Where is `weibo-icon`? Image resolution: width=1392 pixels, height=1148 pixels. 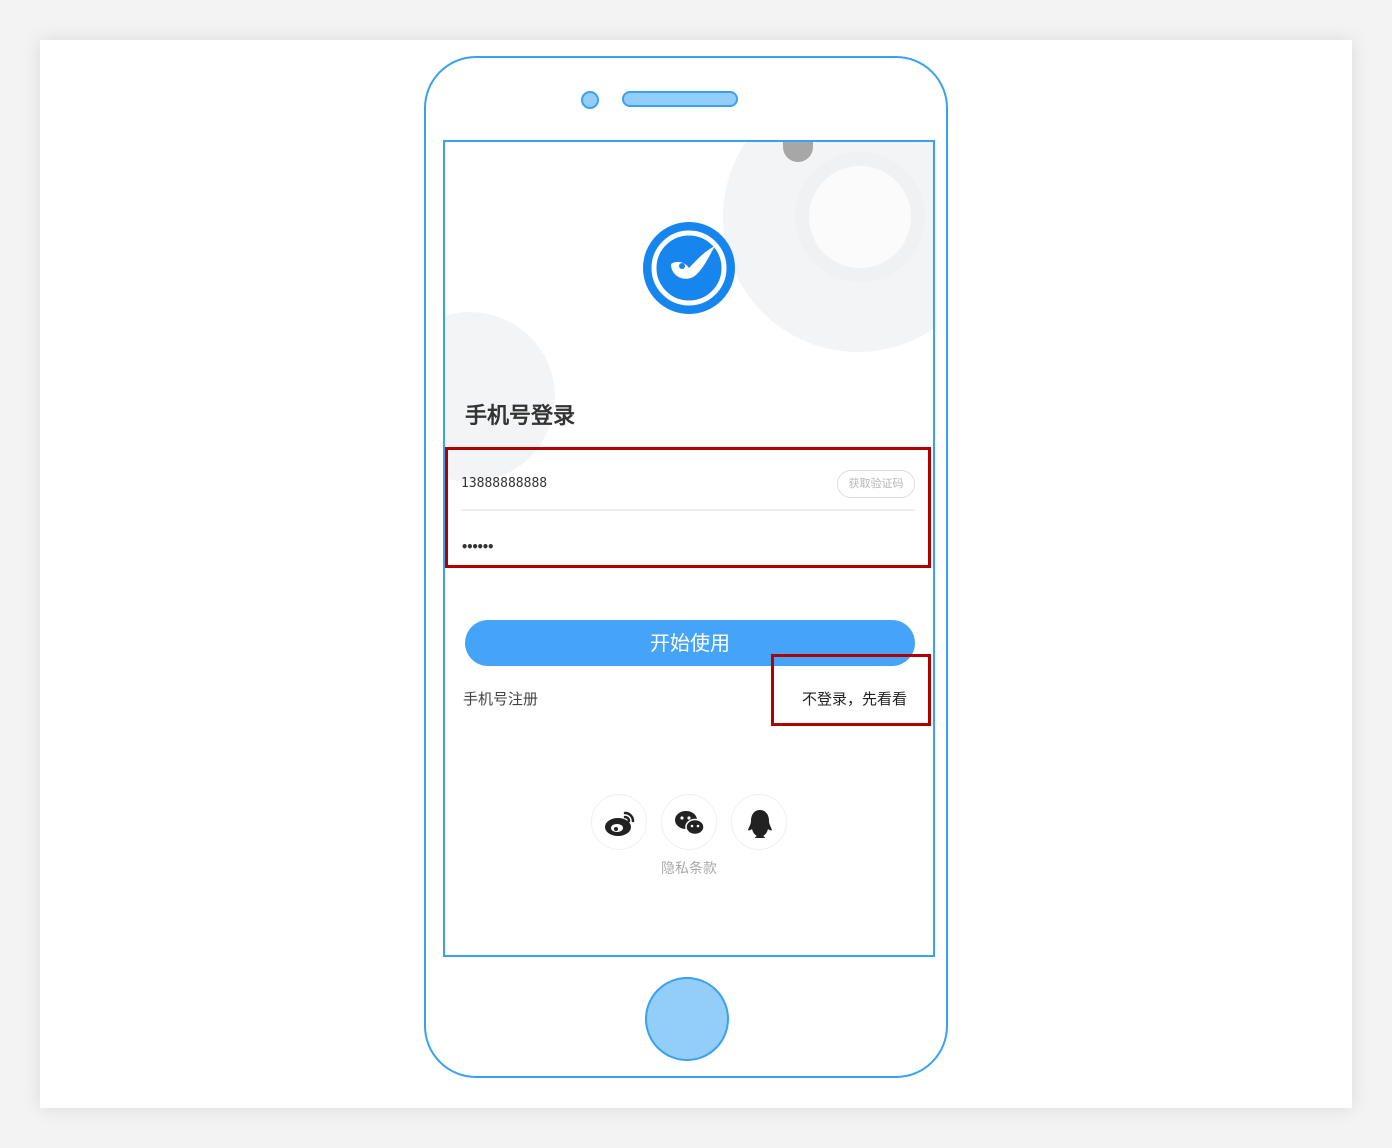 weibo-icon is located at coordinates (620, 823).